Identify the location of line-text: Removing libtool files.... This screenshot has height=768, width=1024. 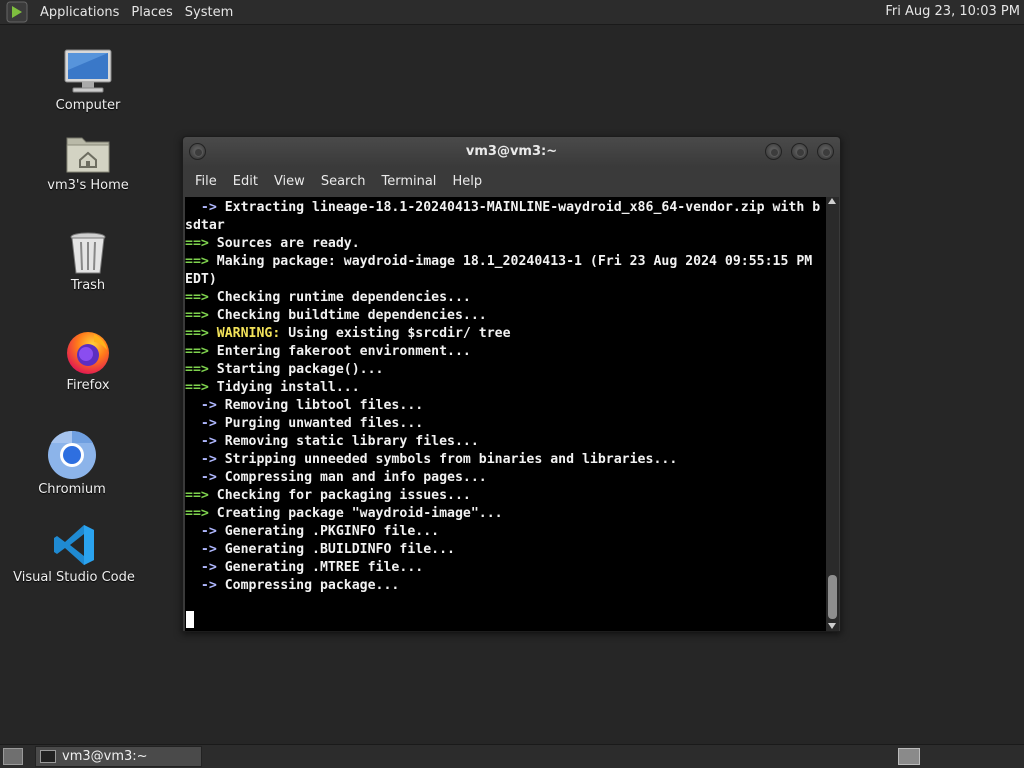
(320, 405).